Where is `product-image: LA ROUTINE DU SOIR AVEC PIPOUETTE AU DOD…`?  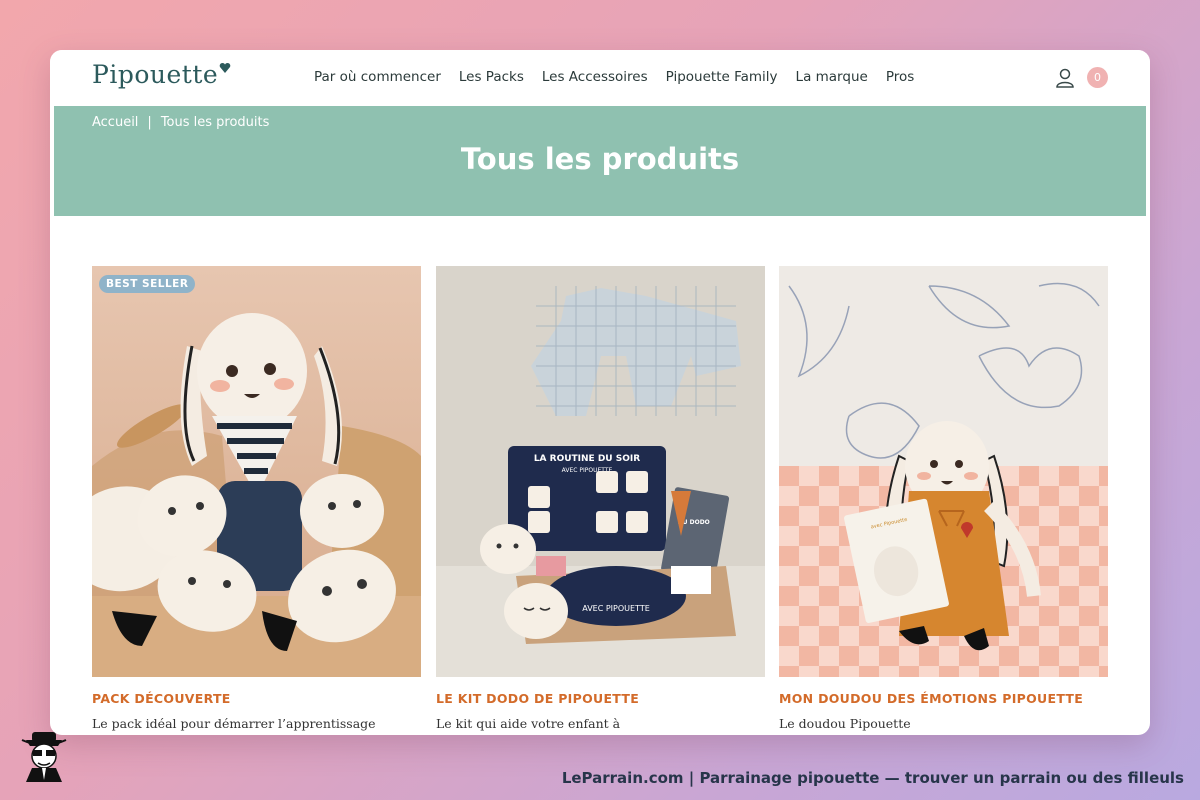
product-image: LA ROUTINE DU SOIR AVEC PIPOUETTE AU DOD… is located at coordinates (600, 471).